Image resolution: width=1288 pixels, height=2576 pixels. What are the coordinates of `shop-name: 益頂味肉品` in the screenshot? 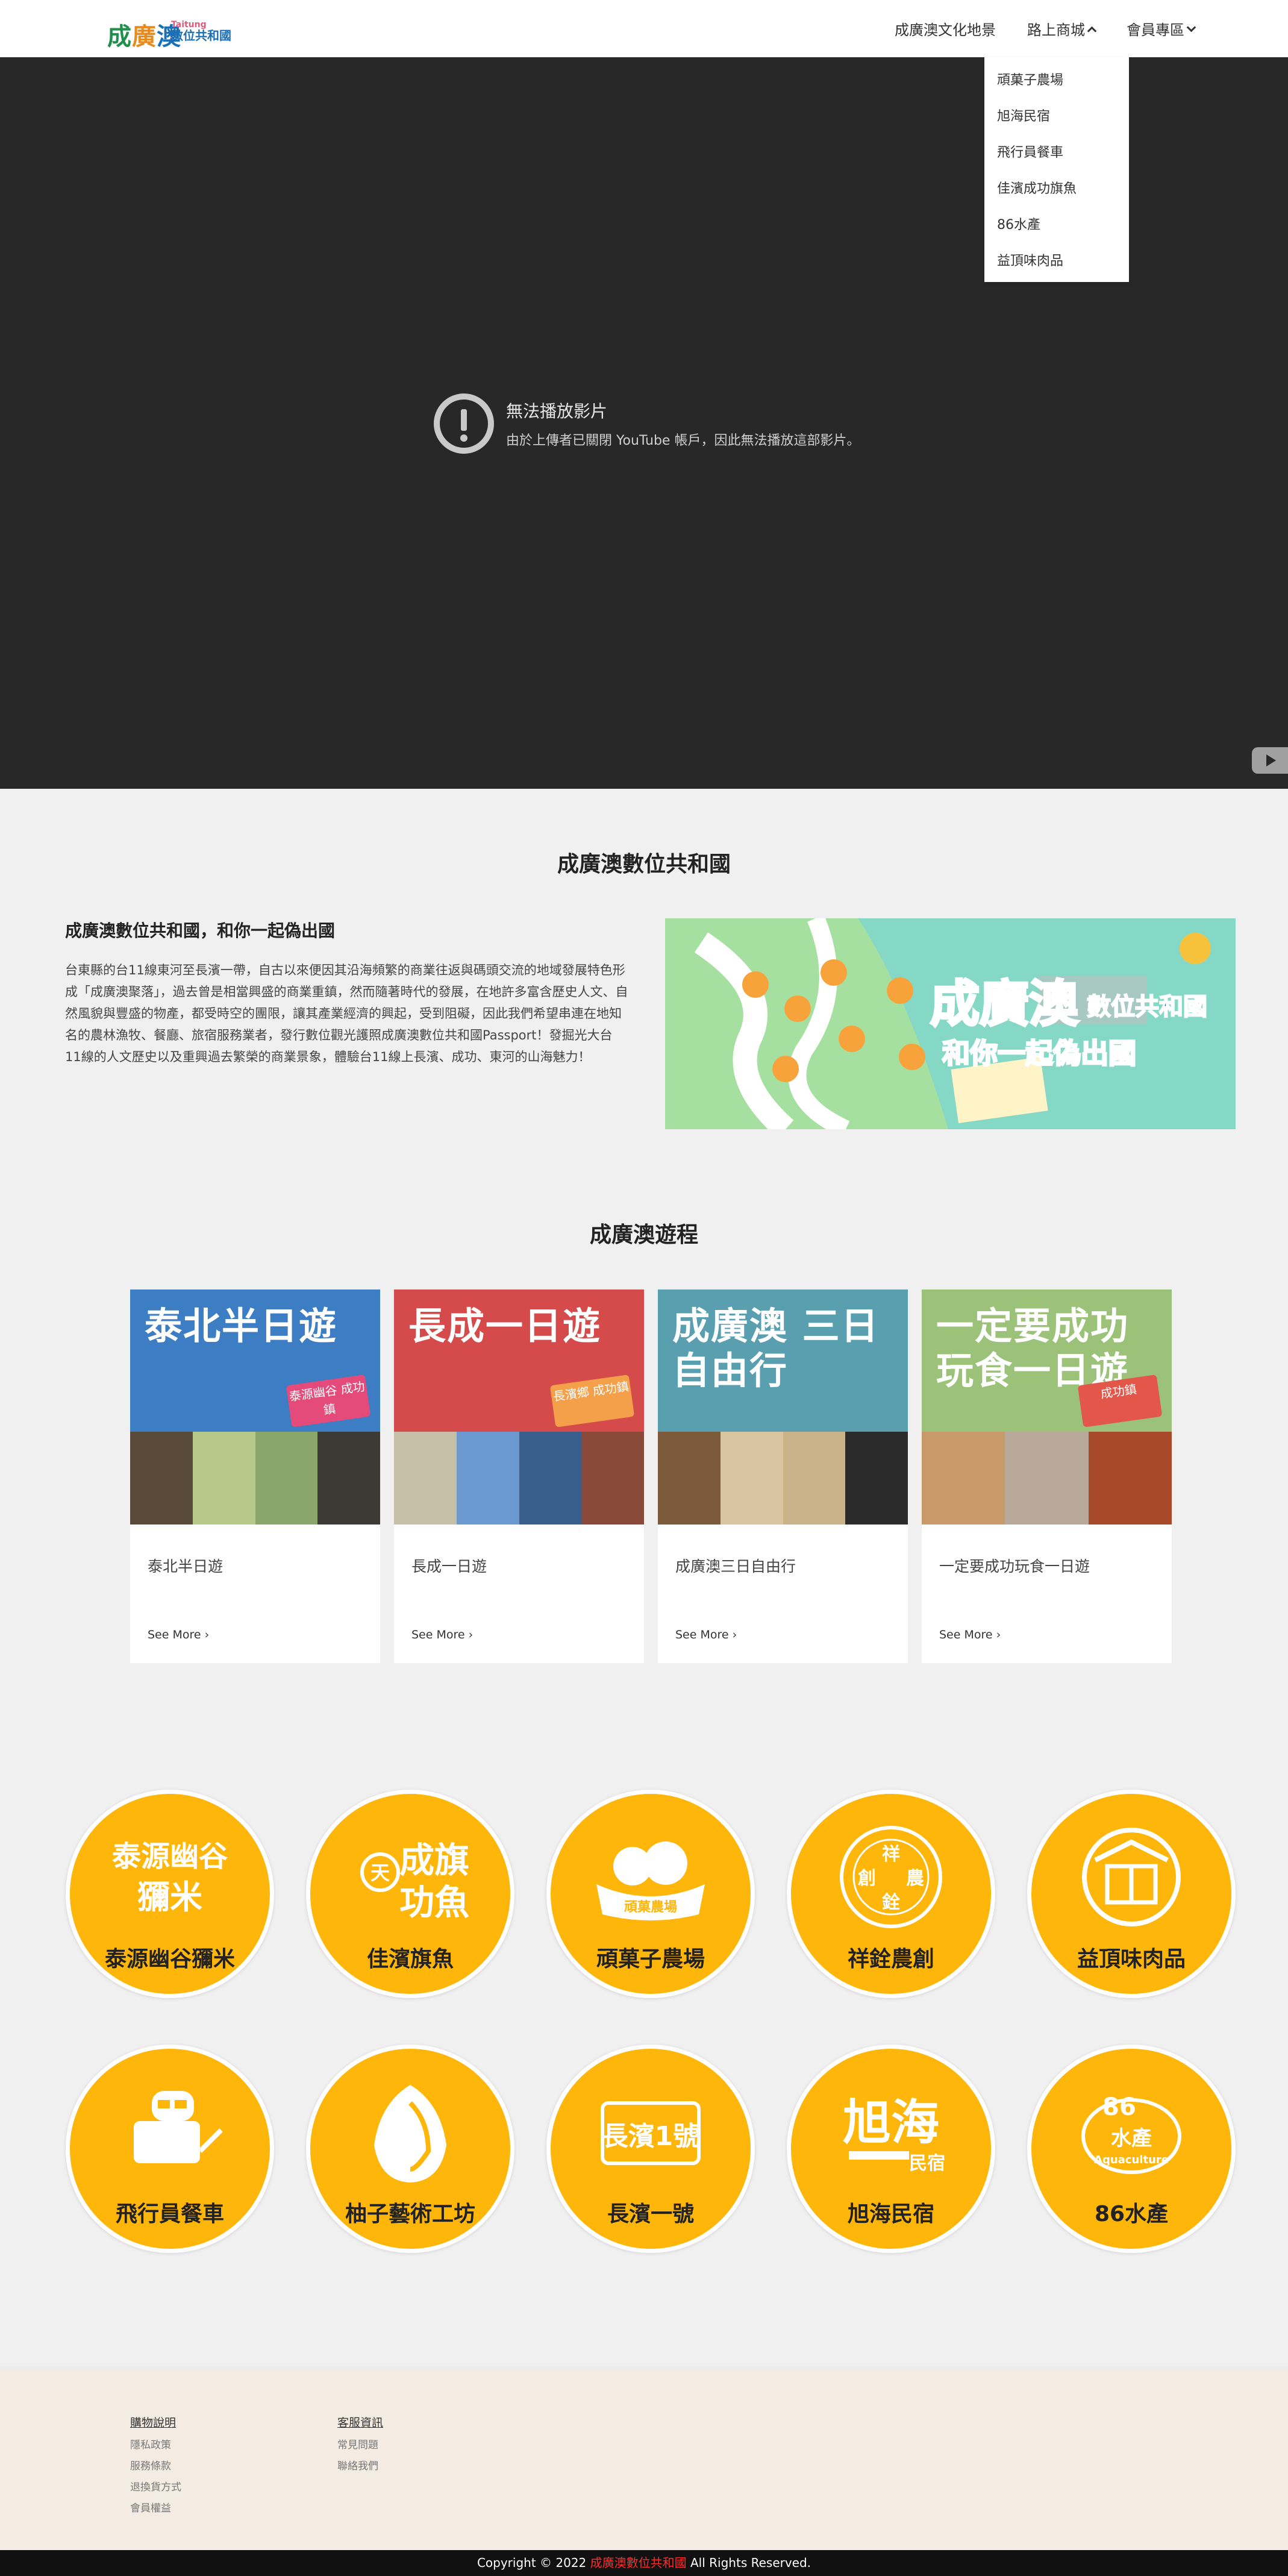 It's located at (1132, 1959).